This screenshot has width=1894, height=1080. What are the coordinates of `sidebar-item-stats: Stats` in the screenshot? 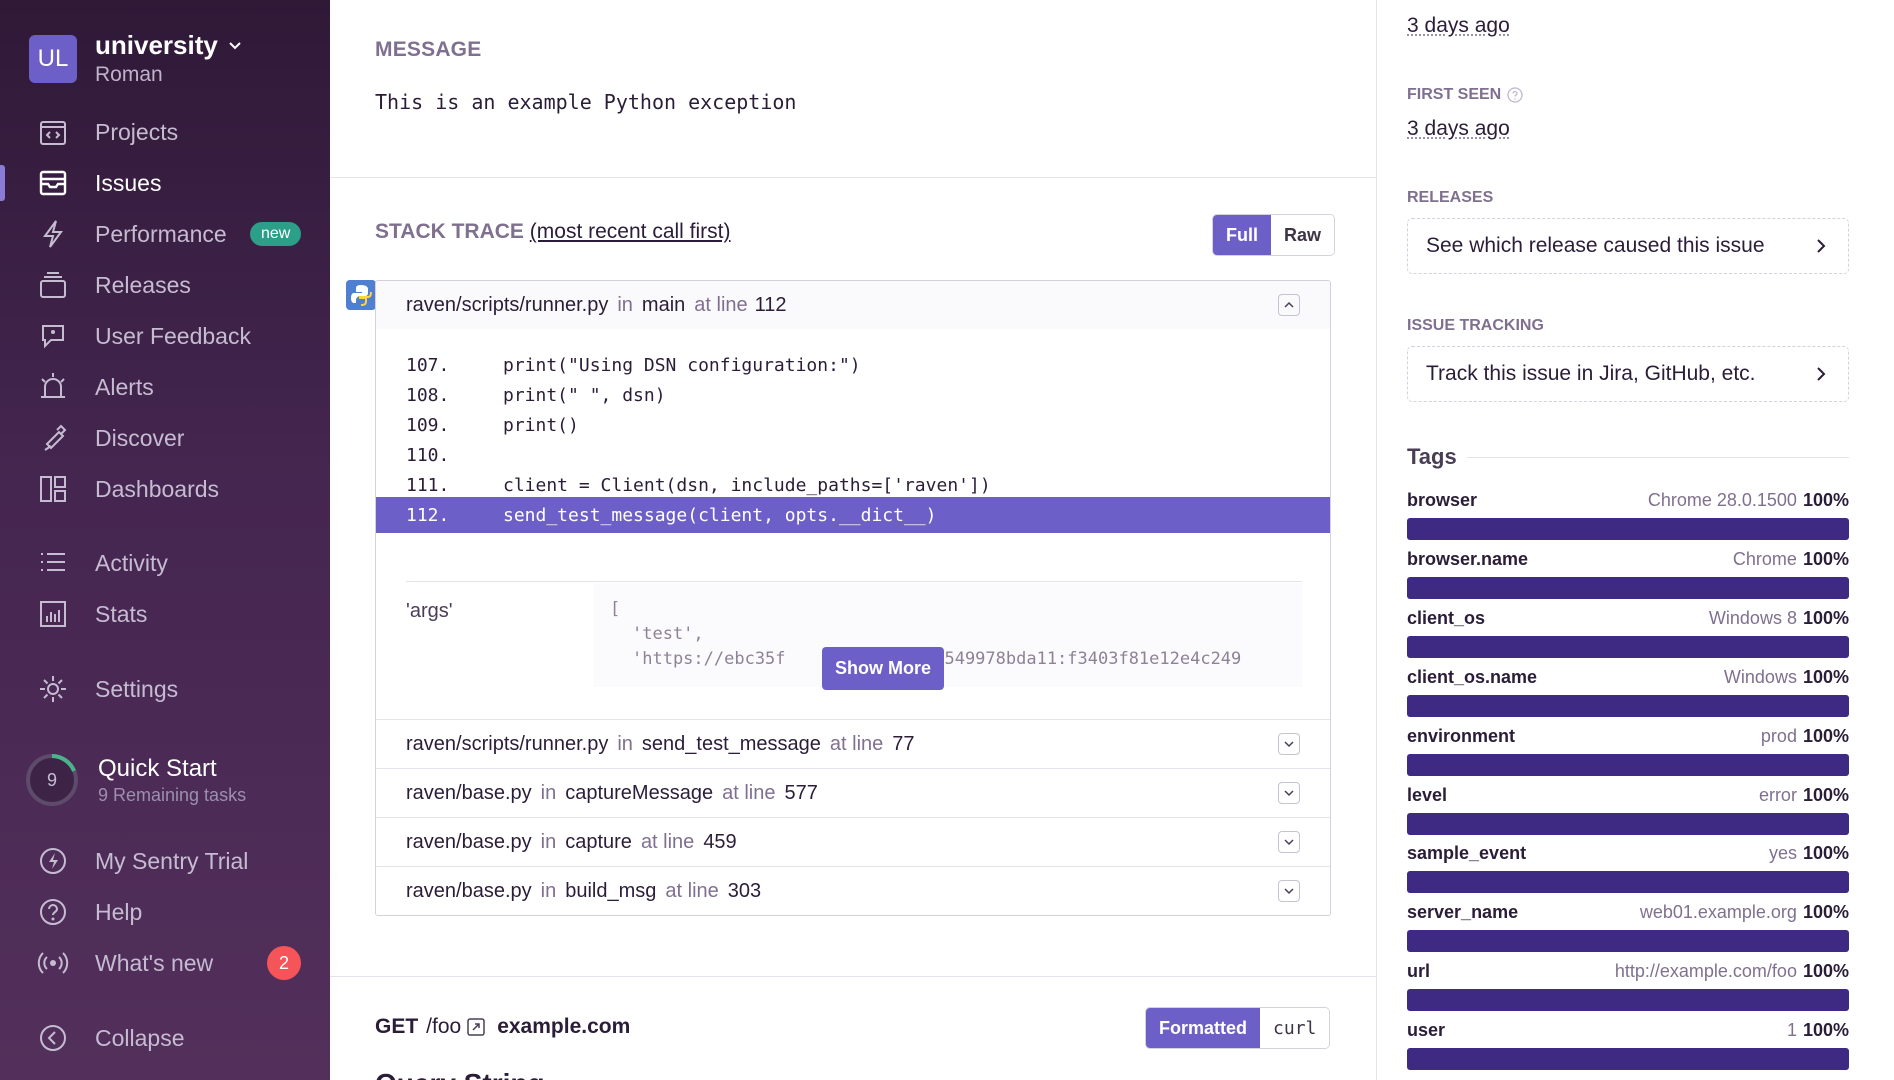 It's located at (165, 614).